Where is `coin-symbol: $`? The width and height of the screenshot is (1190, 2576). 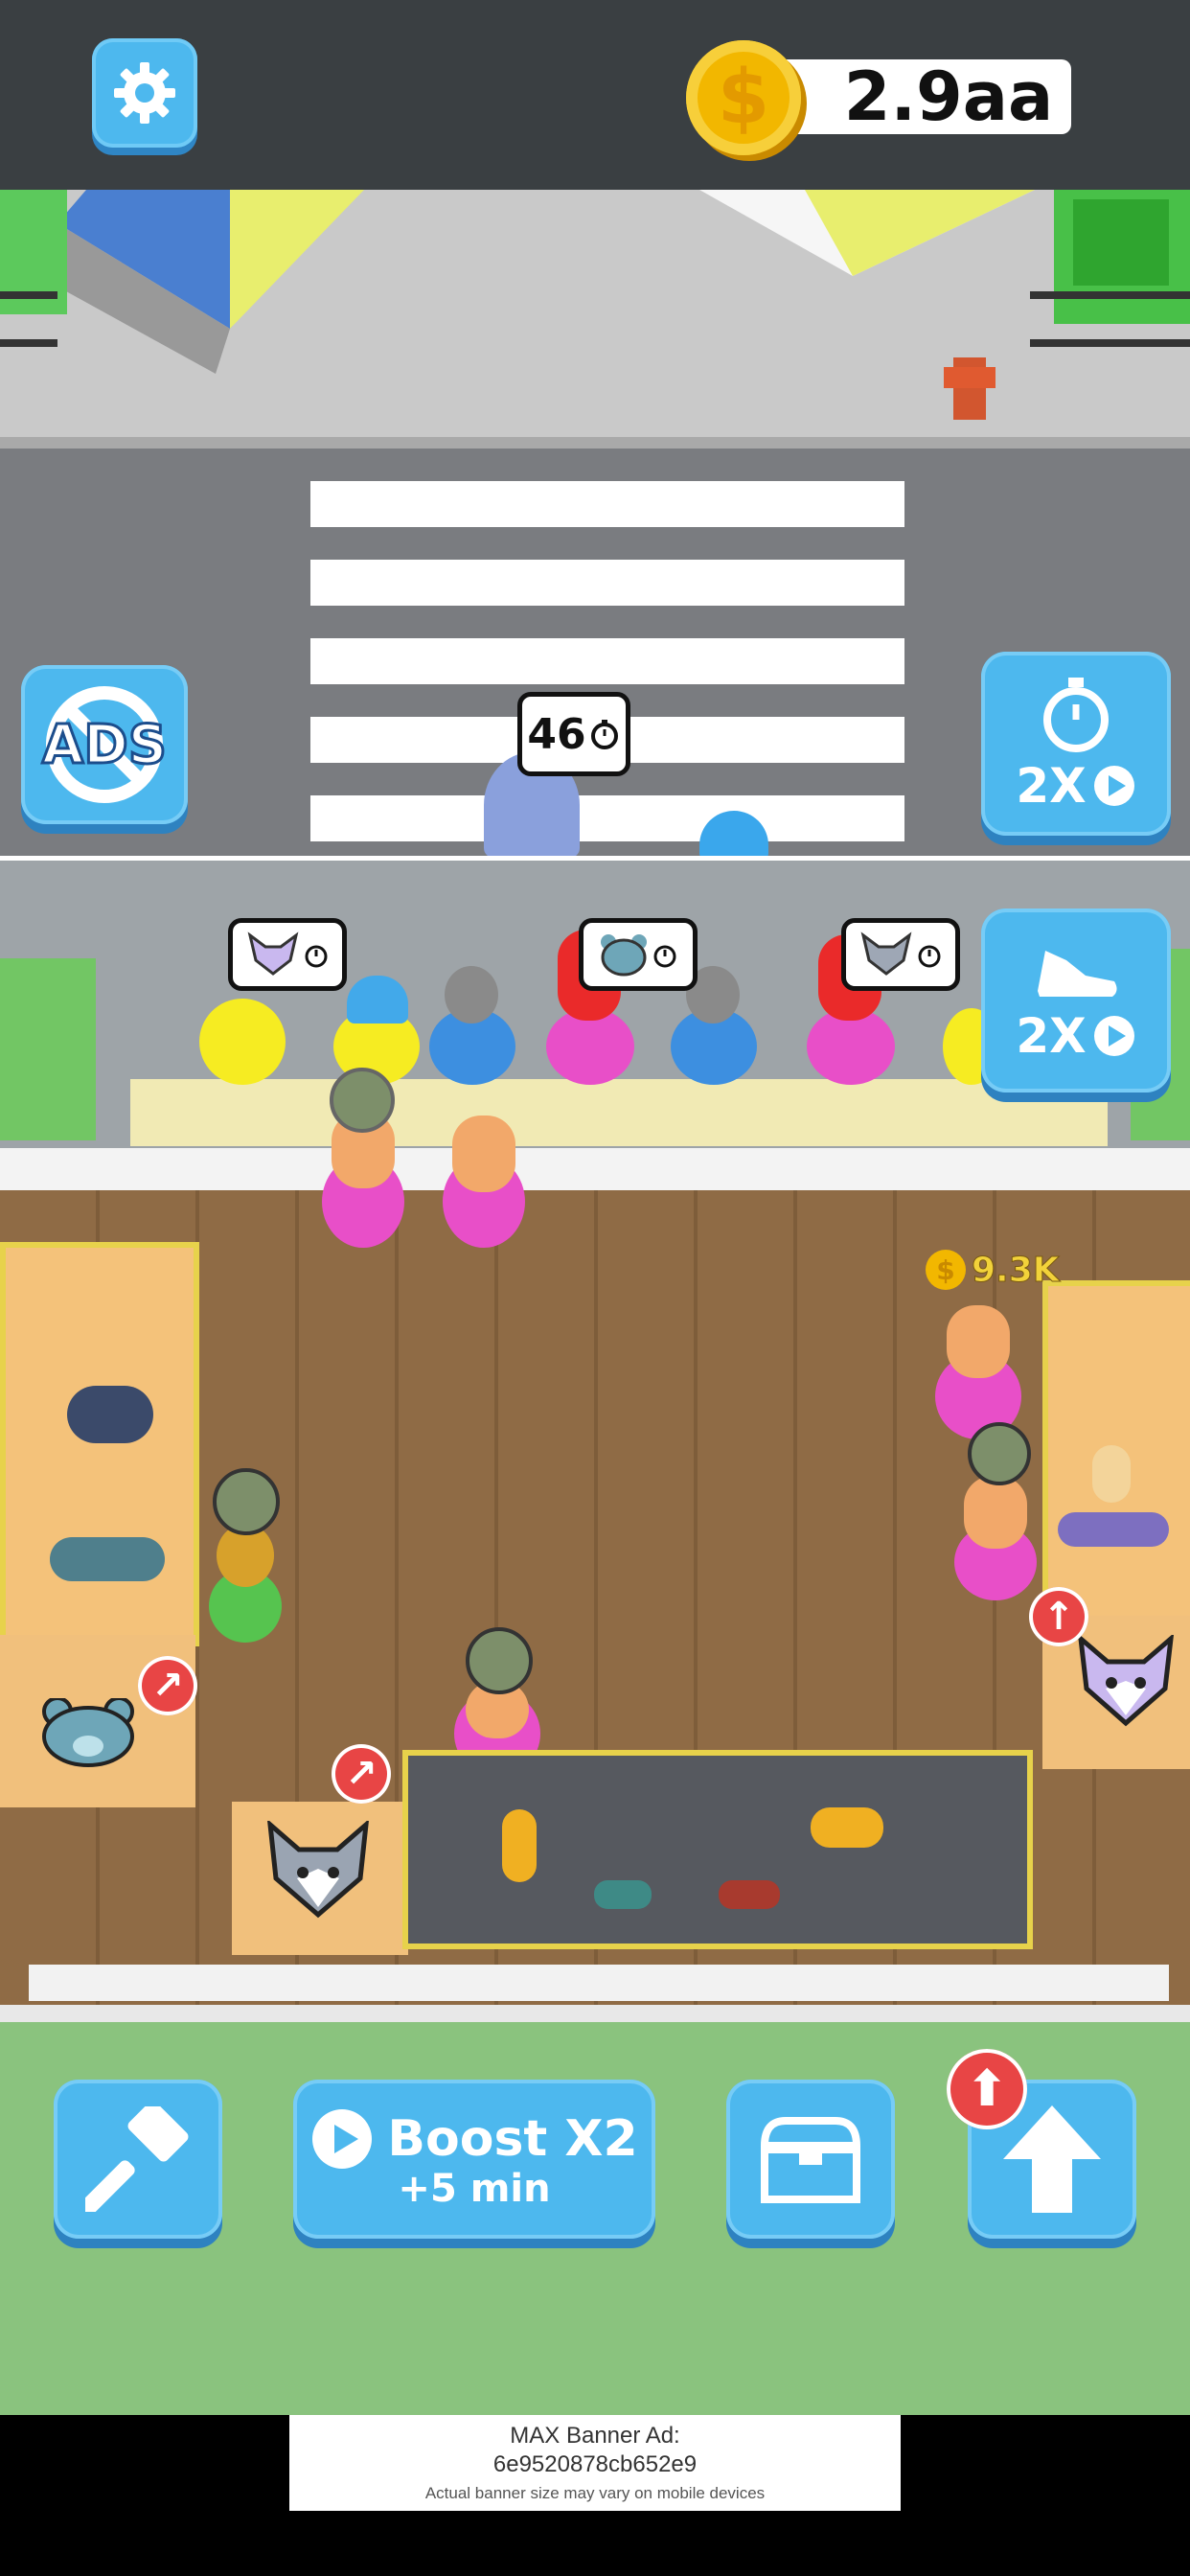
coin-symbol: $ is located at coordinates (744, 98).